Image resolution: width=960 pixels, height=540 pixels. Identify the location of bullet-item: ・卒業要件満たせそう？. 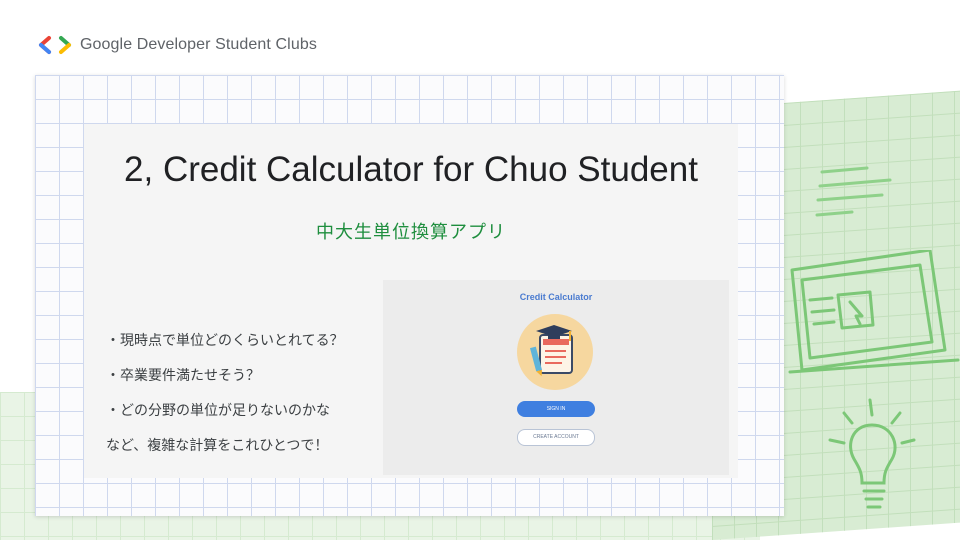
(183, 375).